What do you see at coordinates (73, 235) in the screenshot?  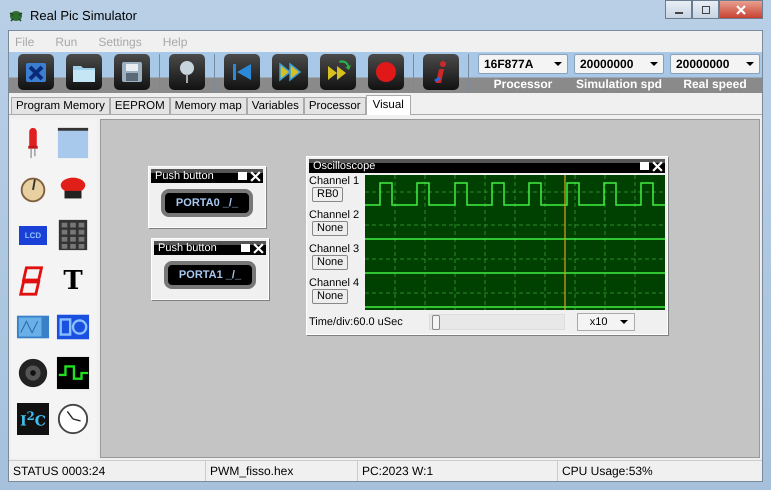 I see `keypad-icon` at bounding box center [73, 235].